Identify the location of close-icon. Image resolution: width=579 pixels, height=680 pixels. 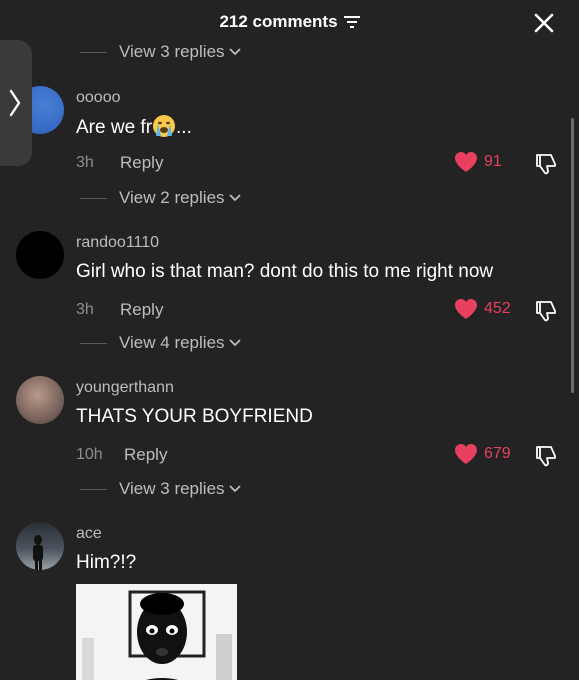
(544, 23).